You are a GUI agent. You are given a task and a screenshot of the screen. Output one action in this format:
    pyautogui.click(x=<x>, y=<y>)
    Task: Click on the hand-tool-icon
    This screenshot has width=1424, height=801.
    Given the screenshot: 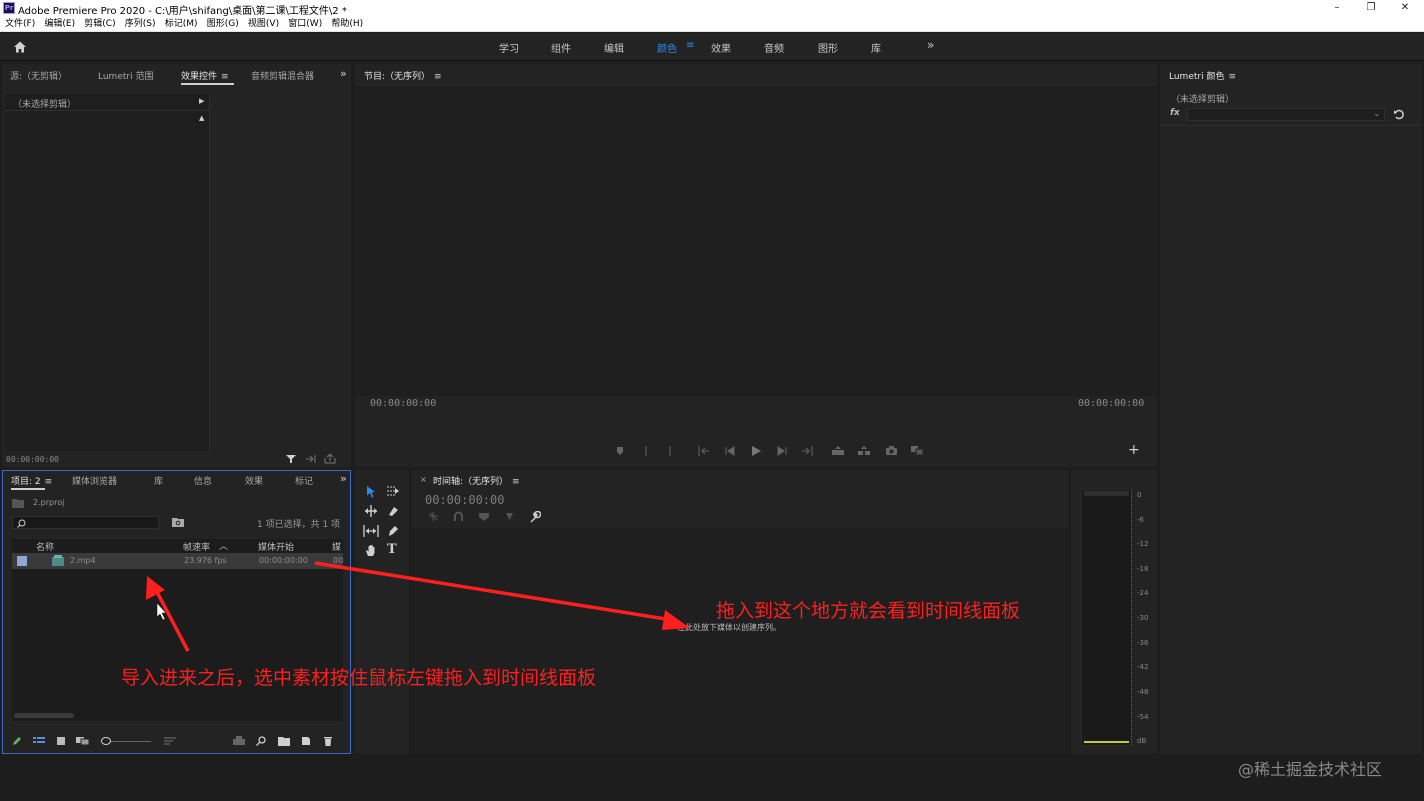 What is the action you would take?
    pyautogui.click(x=371, y=550)
    